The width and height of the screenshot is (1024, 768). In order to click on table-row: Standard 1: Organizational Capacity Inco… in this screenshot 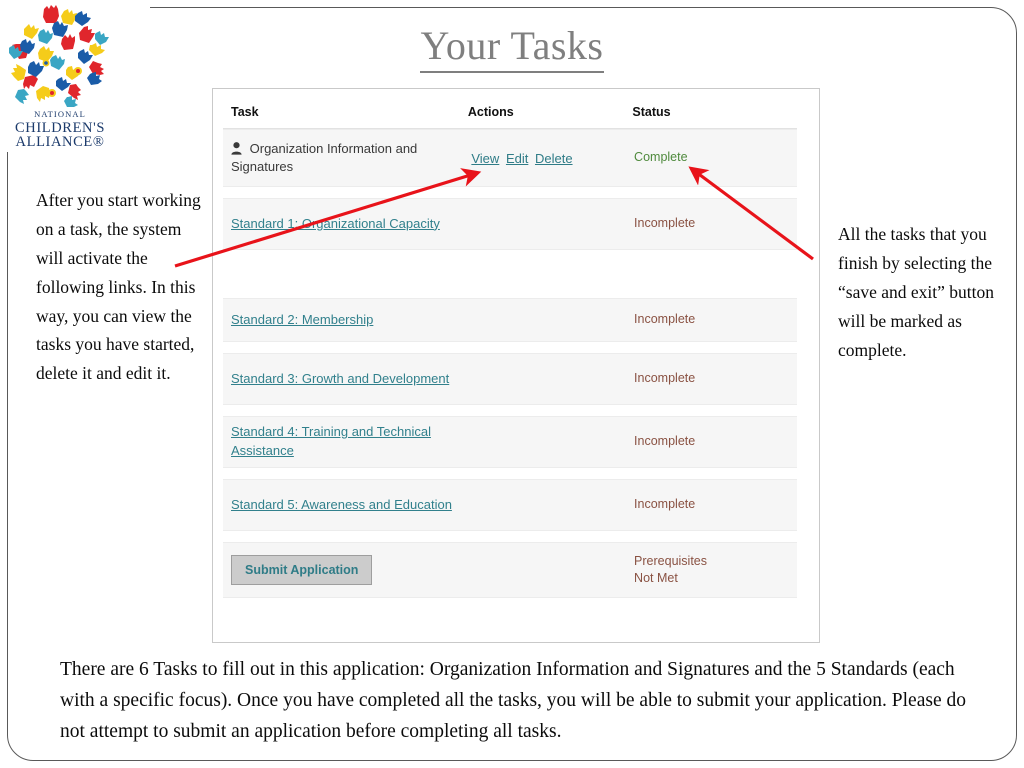, I will do `click(510, 224)`.